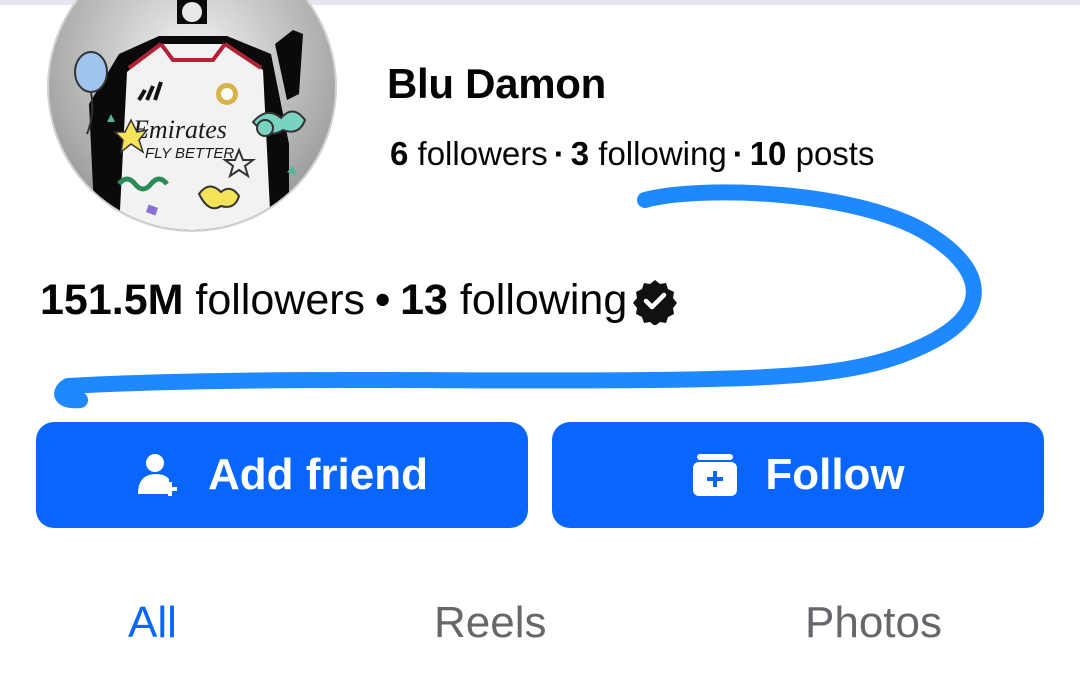  Describe the element at coordinates (835, 153) in the screenshot. I see `posts-label: posts` at that location.